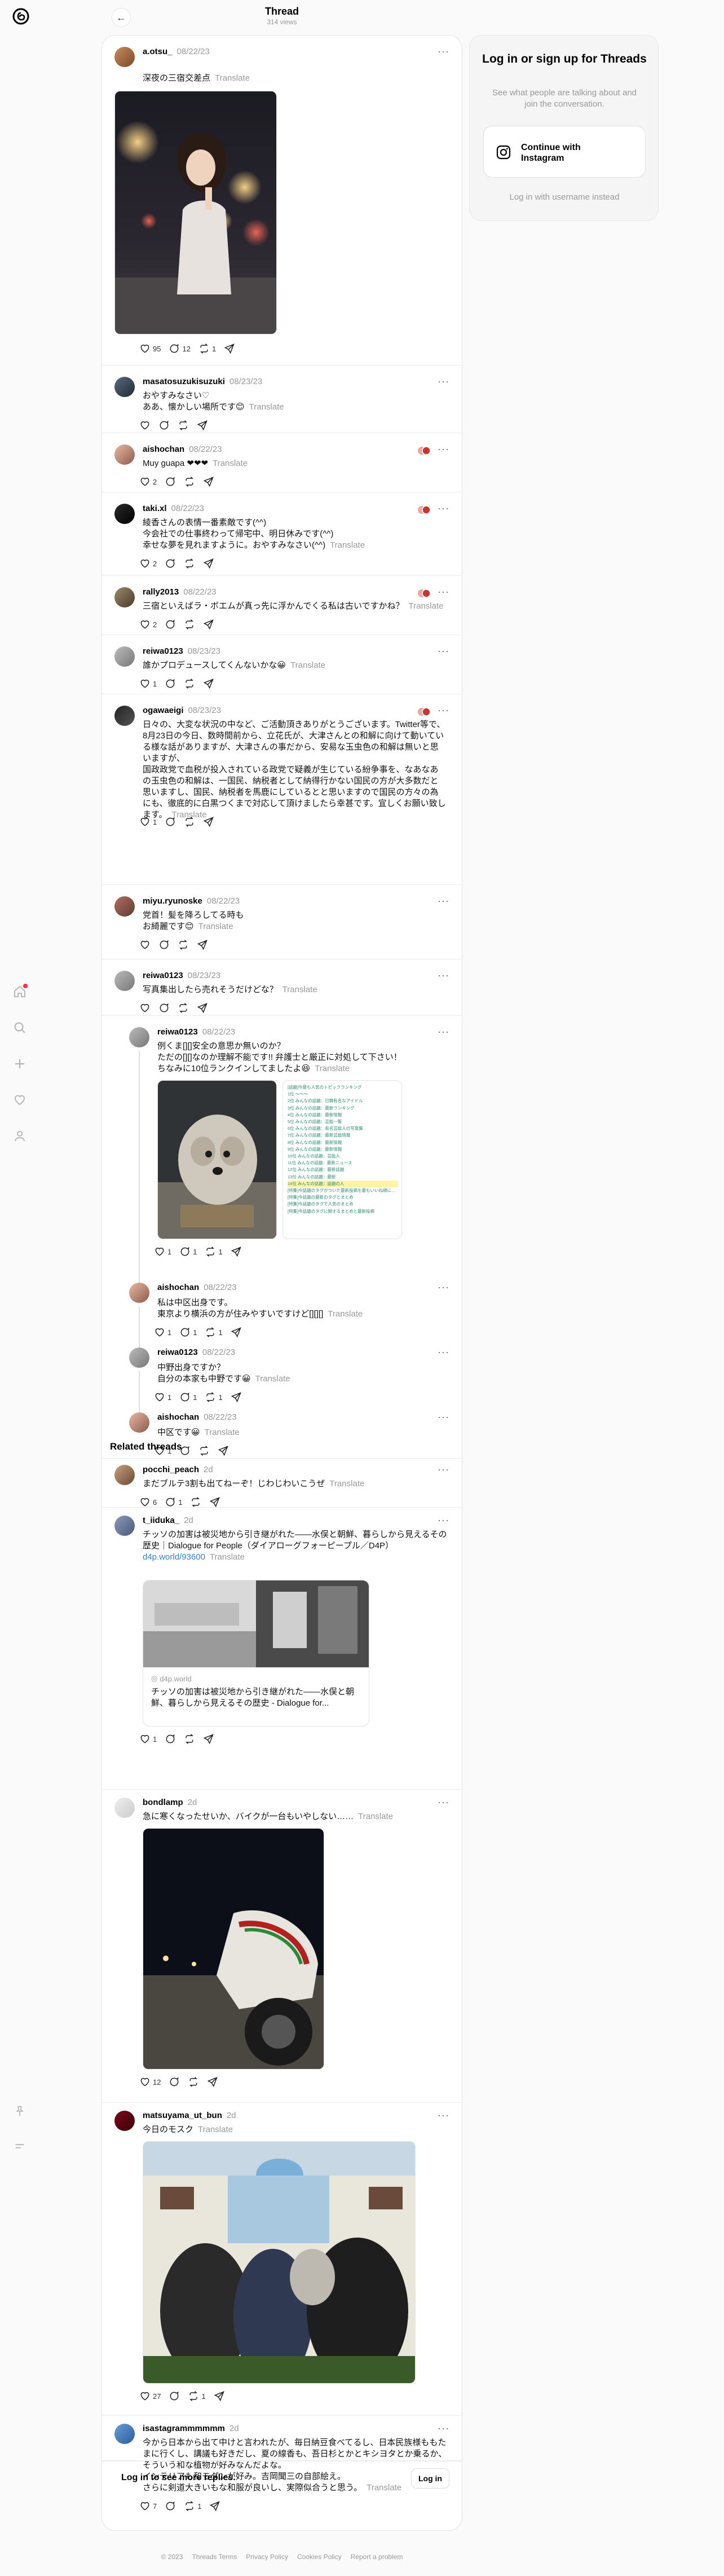  I want to click on pin-icon, so click(20, 2111).